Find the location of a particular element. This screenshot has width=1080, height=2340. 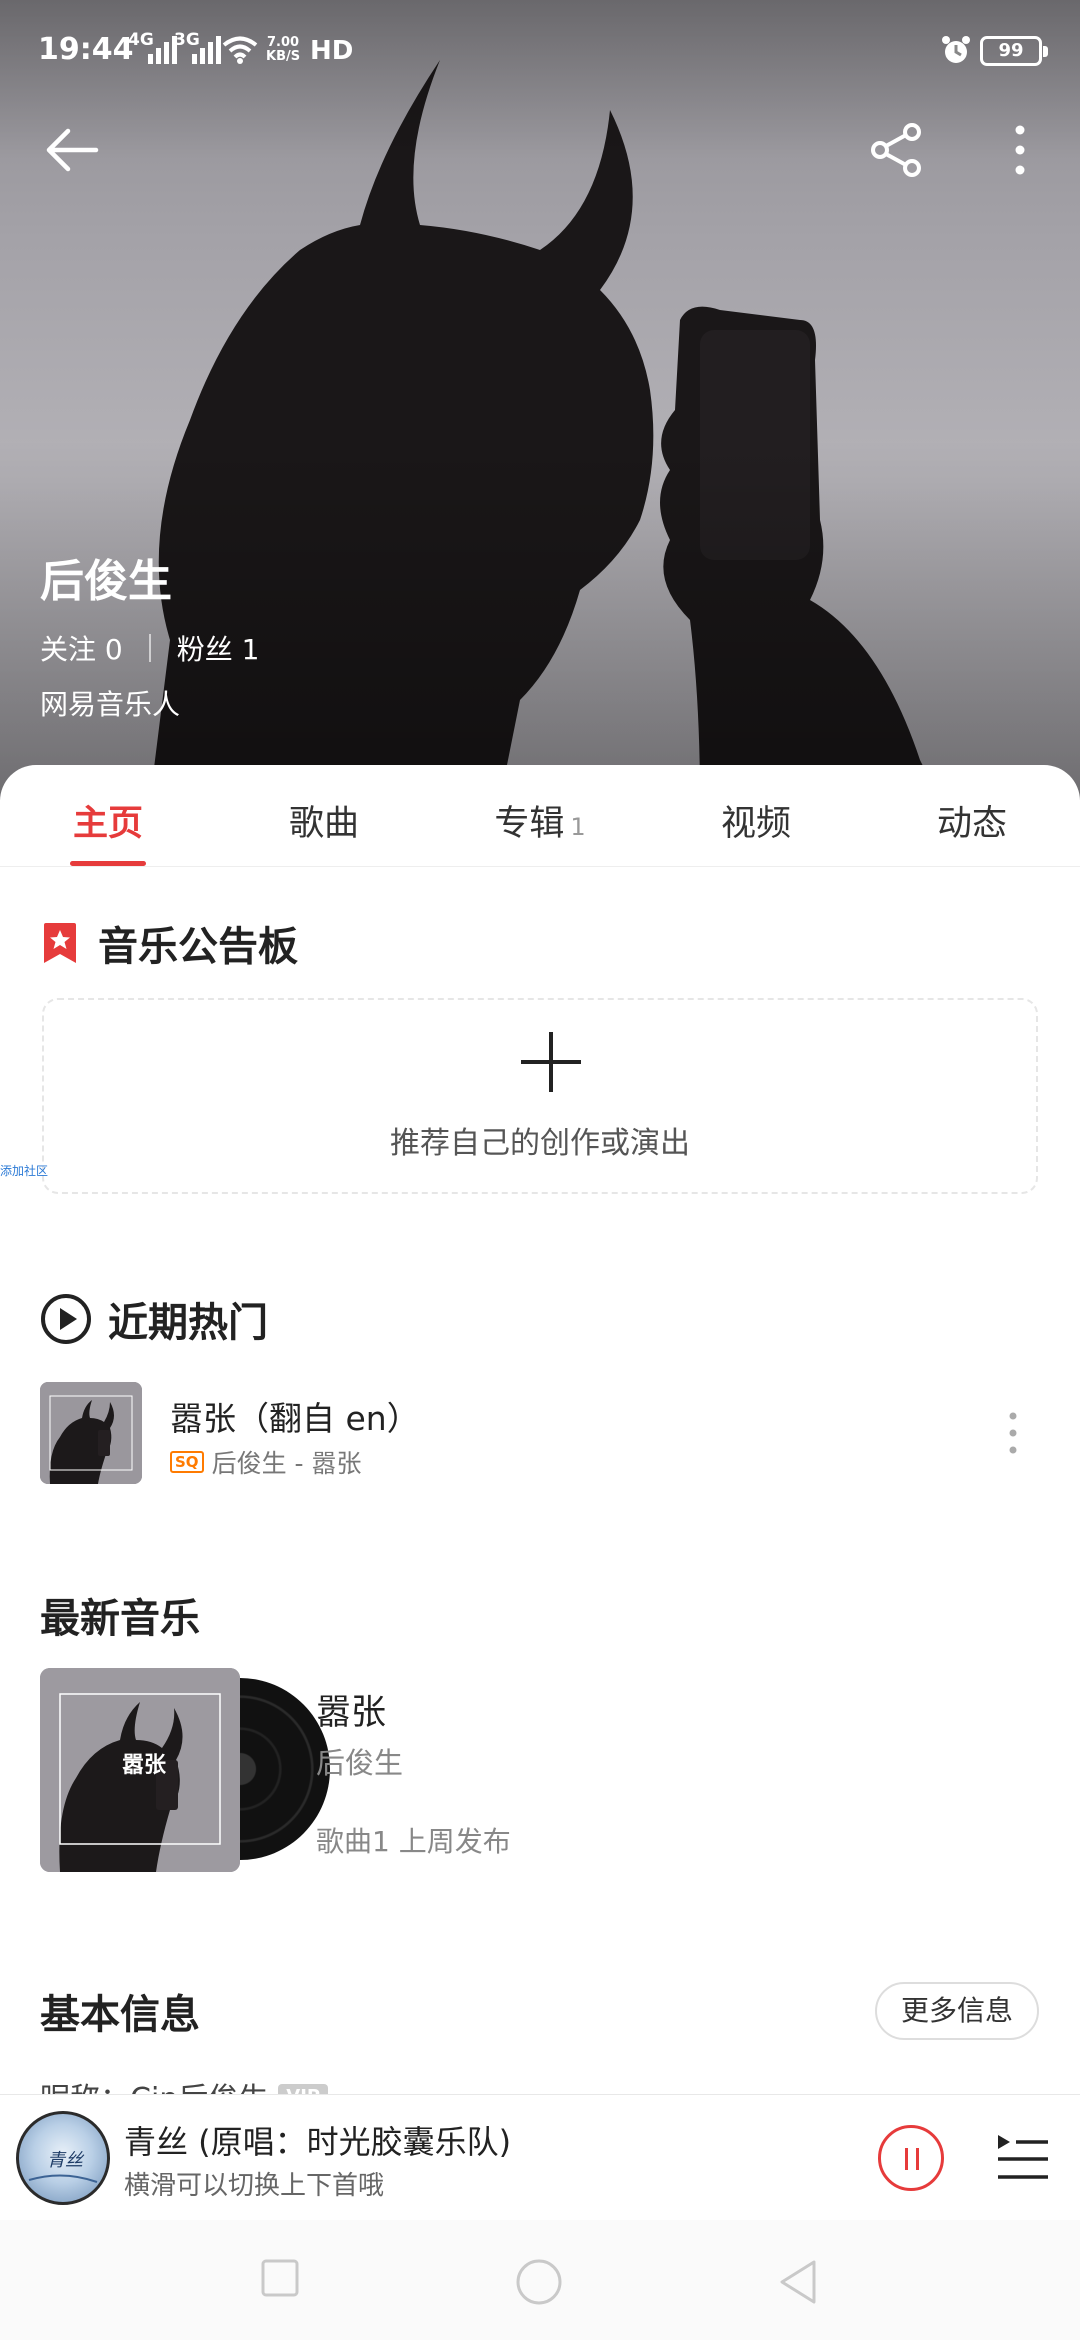

arrow-left-icon is located at coordinates (72, 150).